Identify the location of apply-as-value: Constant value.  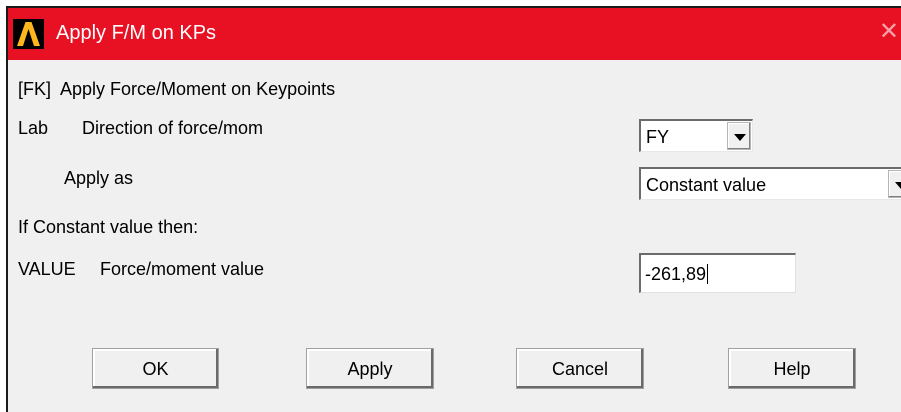
(706, 185).